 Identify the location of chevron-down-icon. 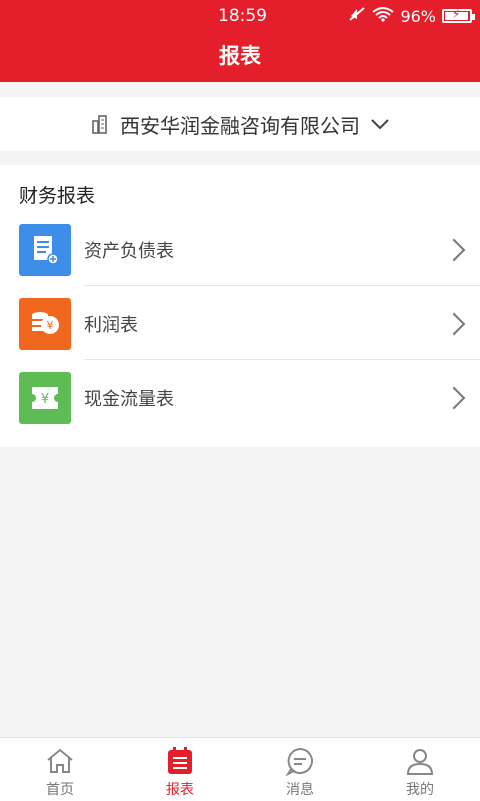
(380, 124).